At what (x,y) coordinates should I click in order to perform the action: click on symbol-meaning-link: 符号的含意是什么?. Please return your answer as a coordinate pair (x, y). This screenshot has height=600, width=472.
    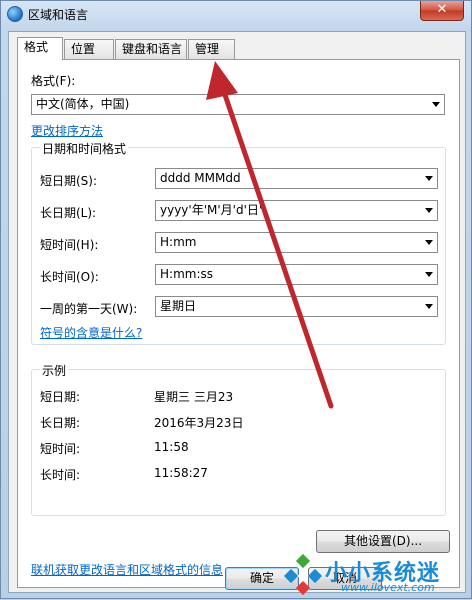
    Looking at the image, I should click on (91, 332).